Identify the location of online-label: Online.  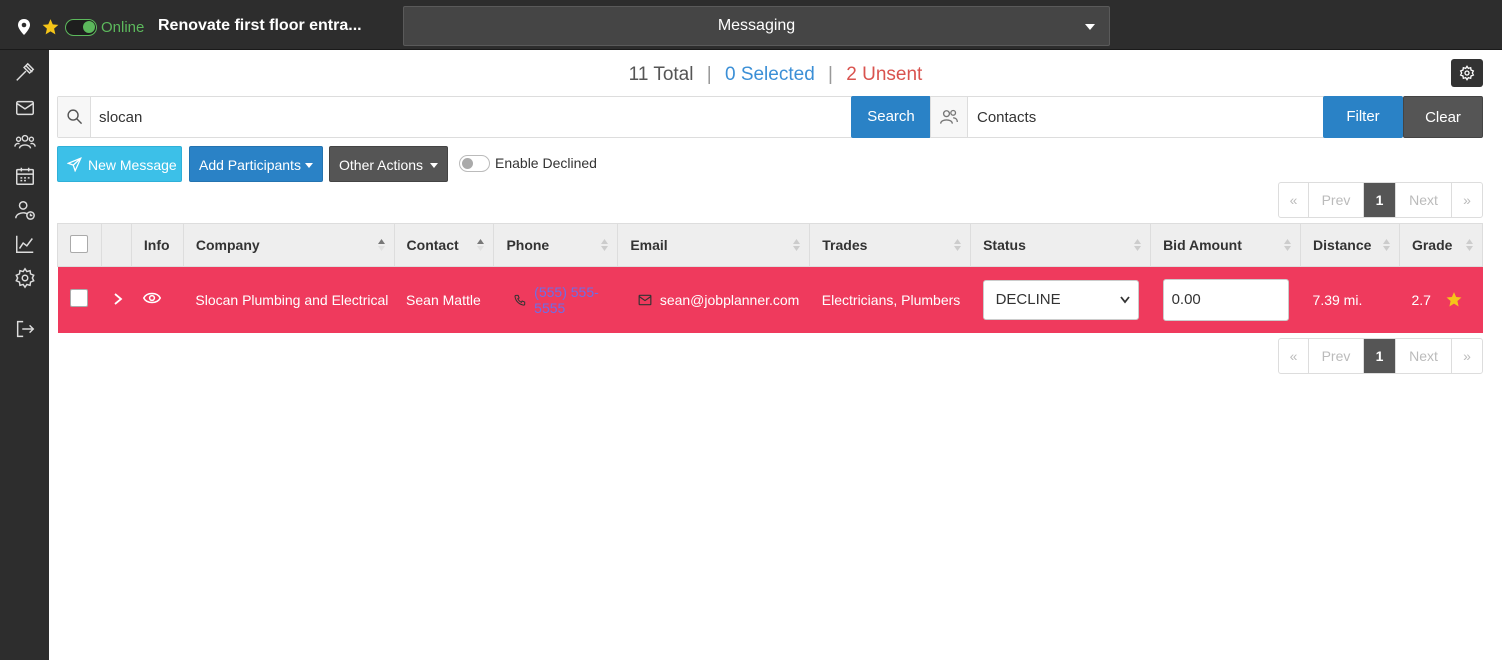
(123, 27).